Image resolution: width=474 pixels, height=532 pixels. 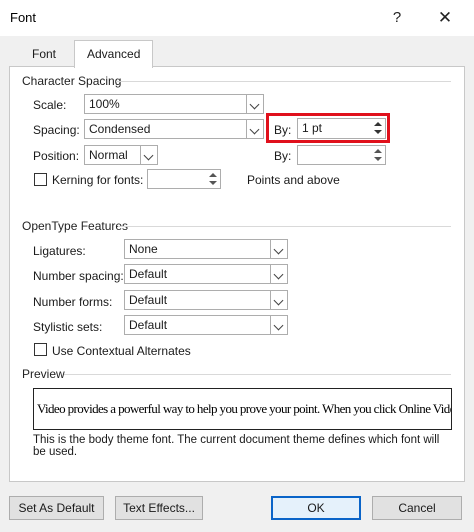 What do you see at coordinates (328, 128) in the screenshot?
I see `highlight-box` at bounding box center [328, 128].